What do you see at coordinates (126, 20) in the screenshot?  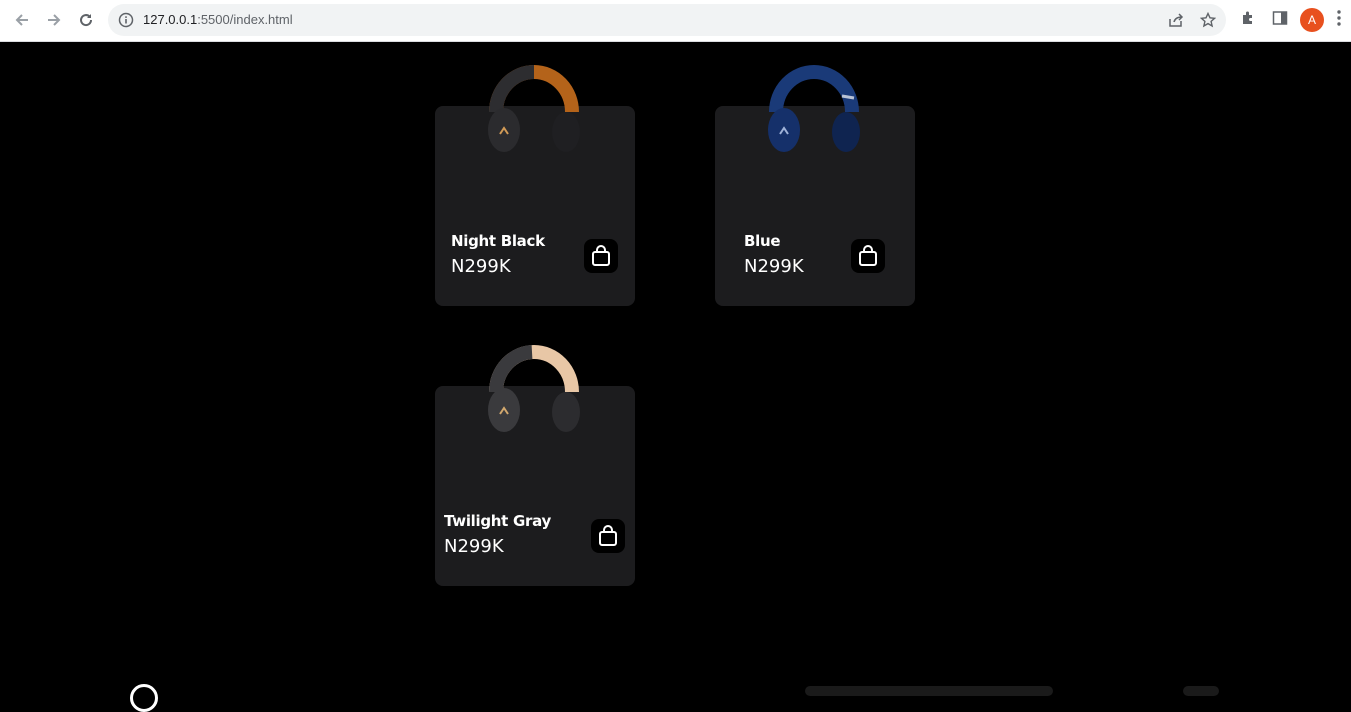 I see `info-icon` at bounding box center [126, 20].